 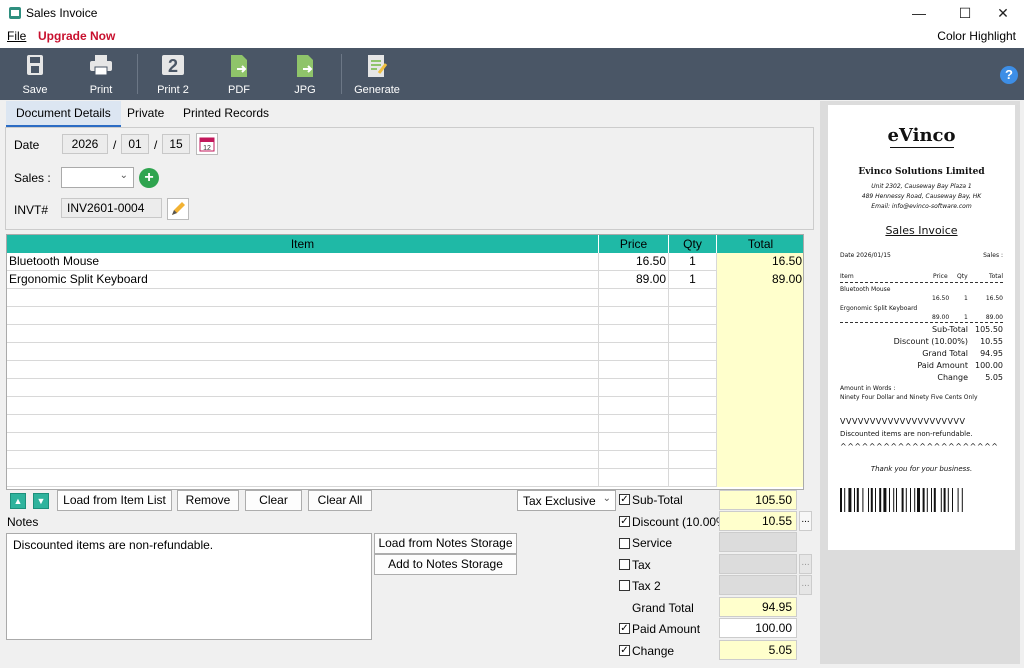 What do you see at coordinates (101, 74) in the screenshot?
I see `print-button: Print` at bounding box center [101, 74].